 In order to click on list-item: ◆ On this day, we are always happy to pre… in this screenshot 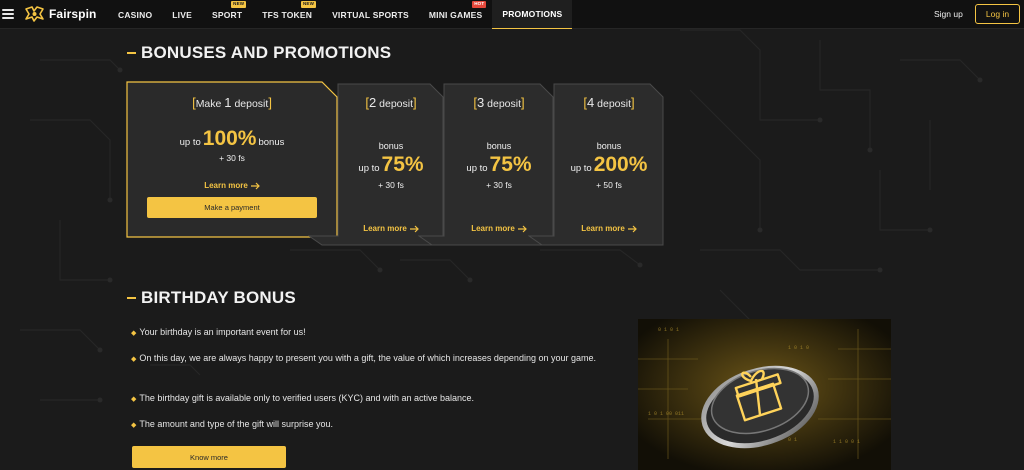, I will do `click(376, 359)`.